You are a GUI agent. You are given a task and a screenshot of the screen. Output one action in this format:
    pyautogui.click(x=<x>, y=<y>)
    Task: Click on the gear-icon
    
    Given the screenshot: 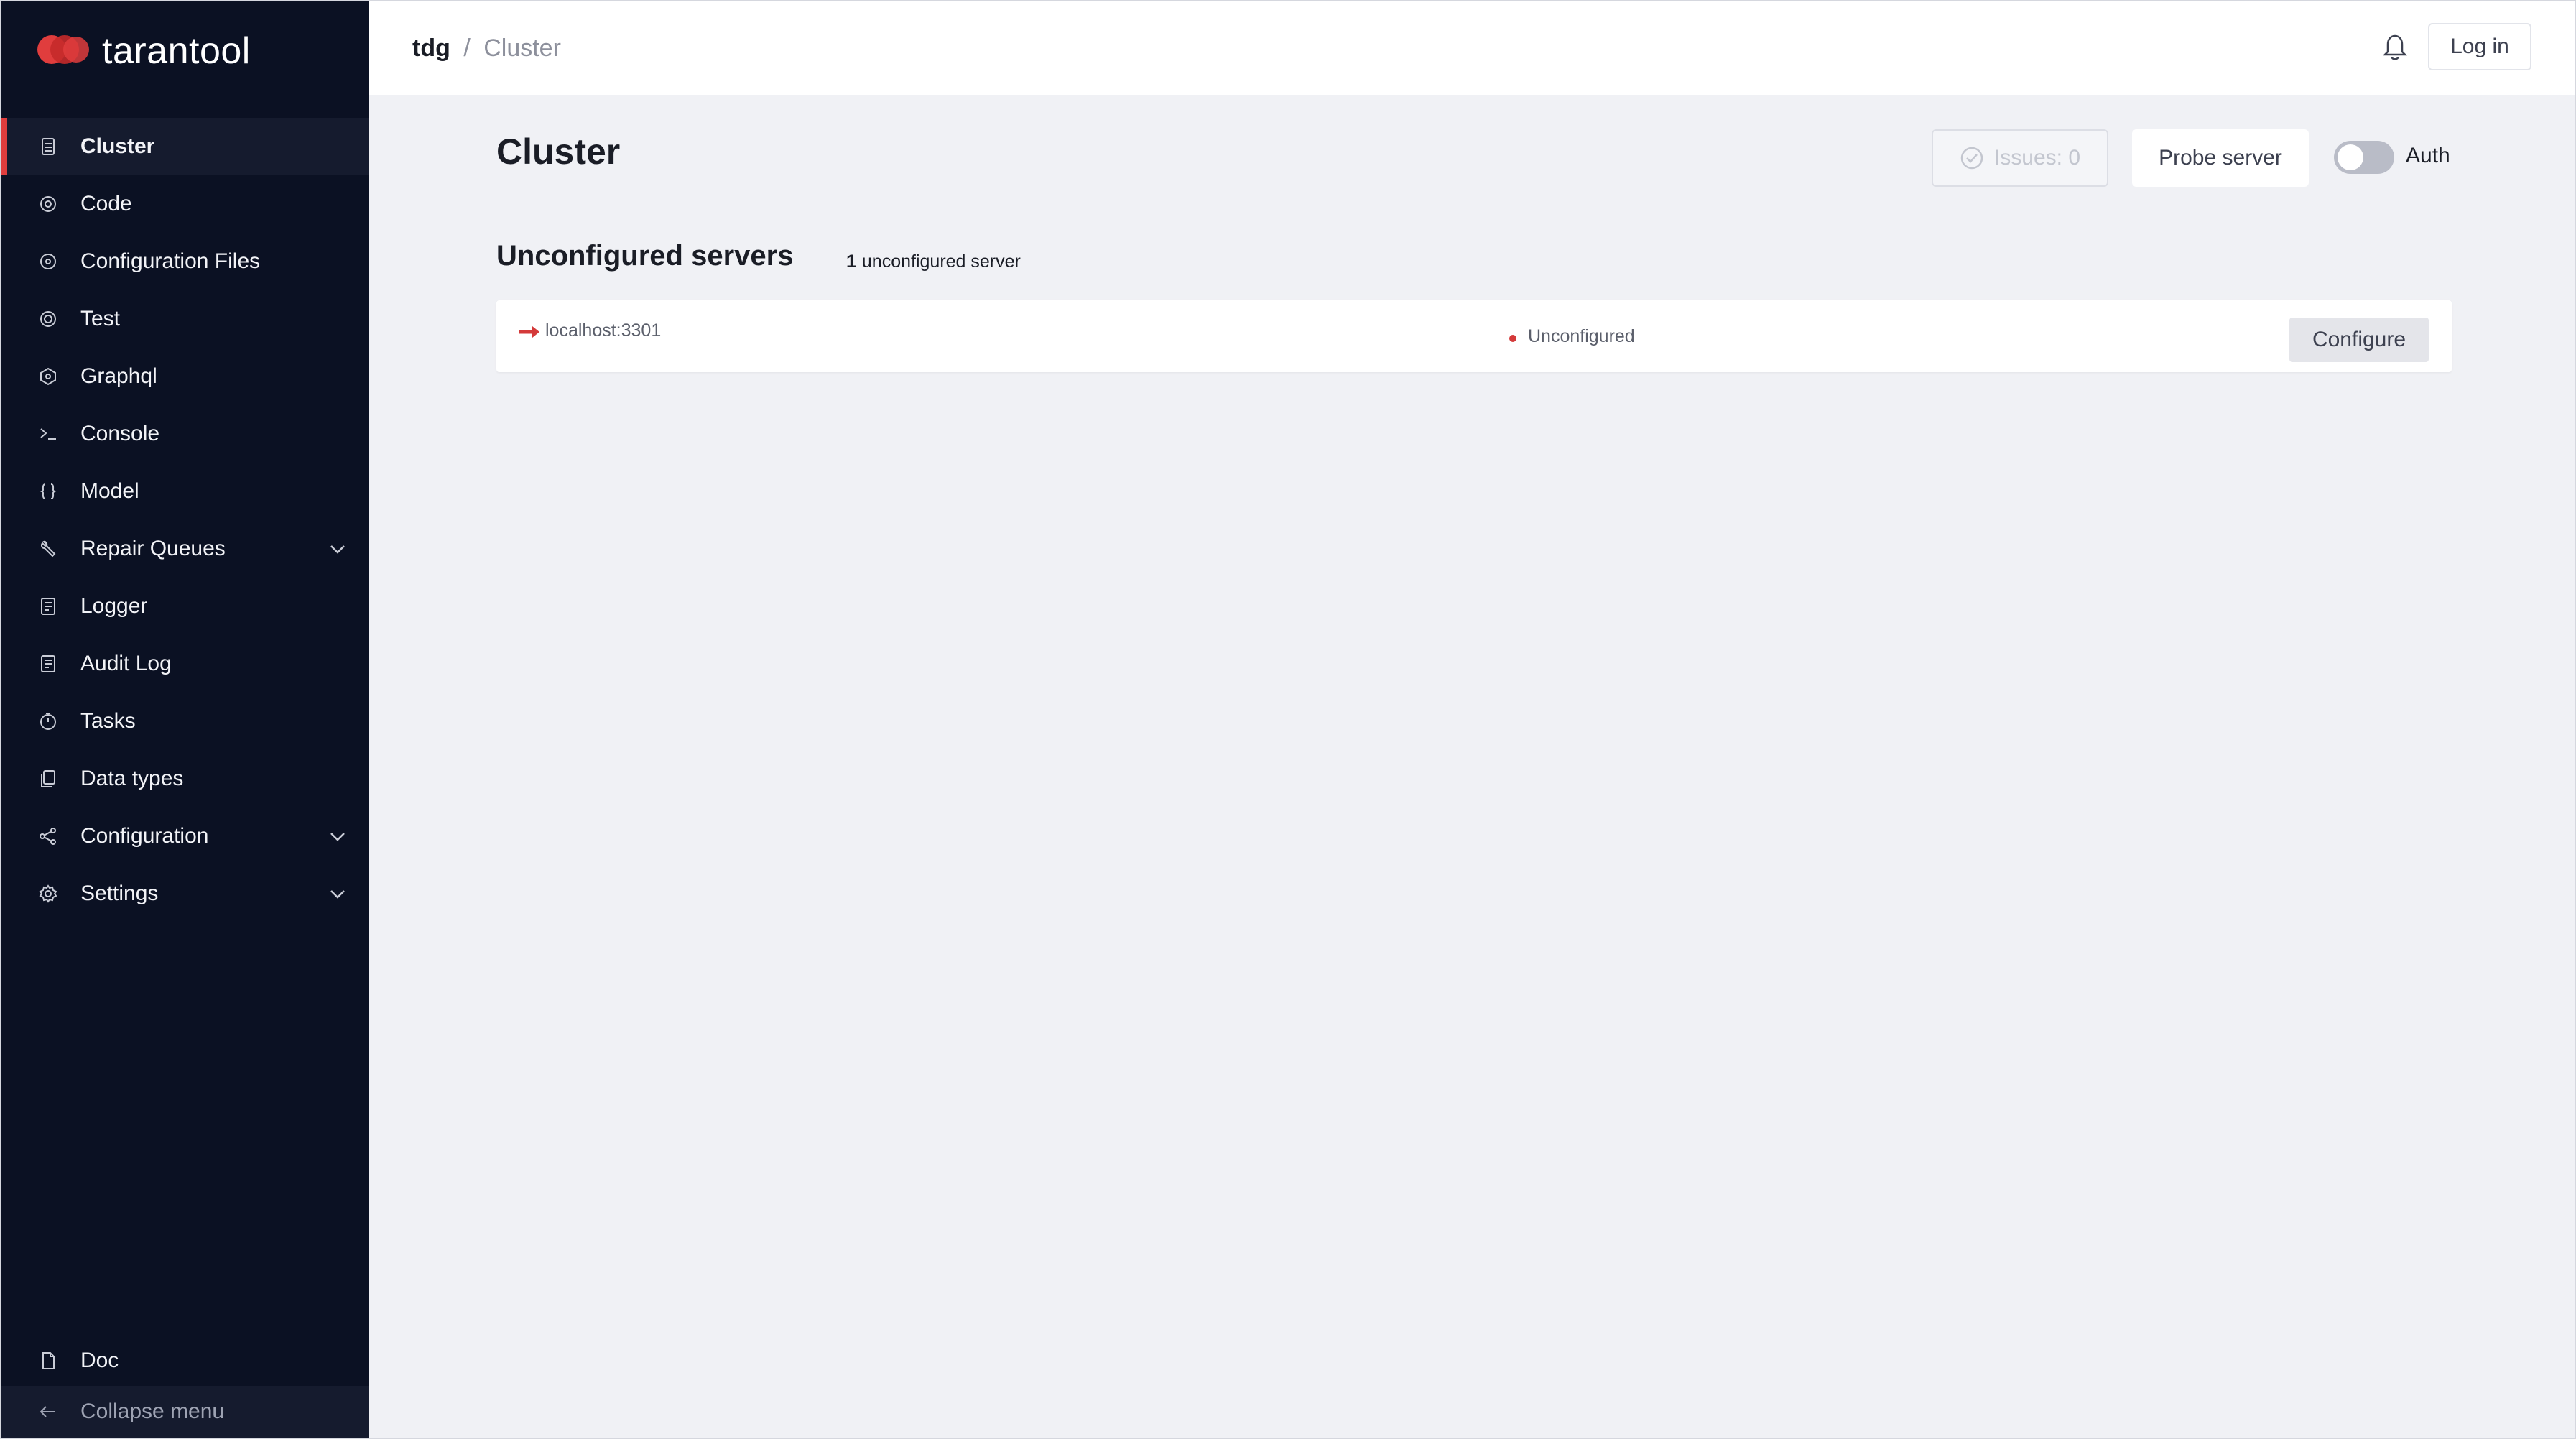 What is the action you would take?
    pyautogui.click(x=48, y=893)
    